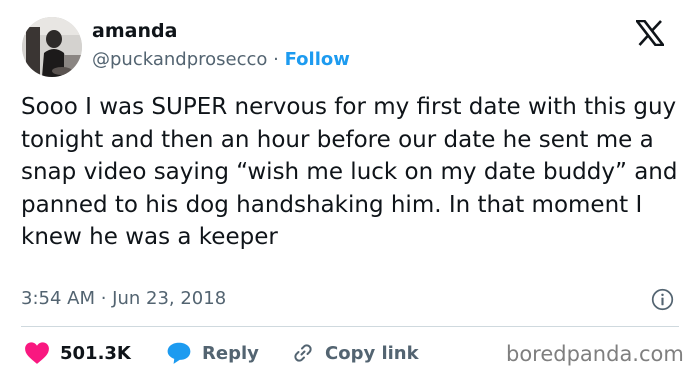 The height and width of the screenshot is (379, 700). Describe the element at coordinates (317, 59) in the screenshot. I see `follow-button: Follow` at that location.